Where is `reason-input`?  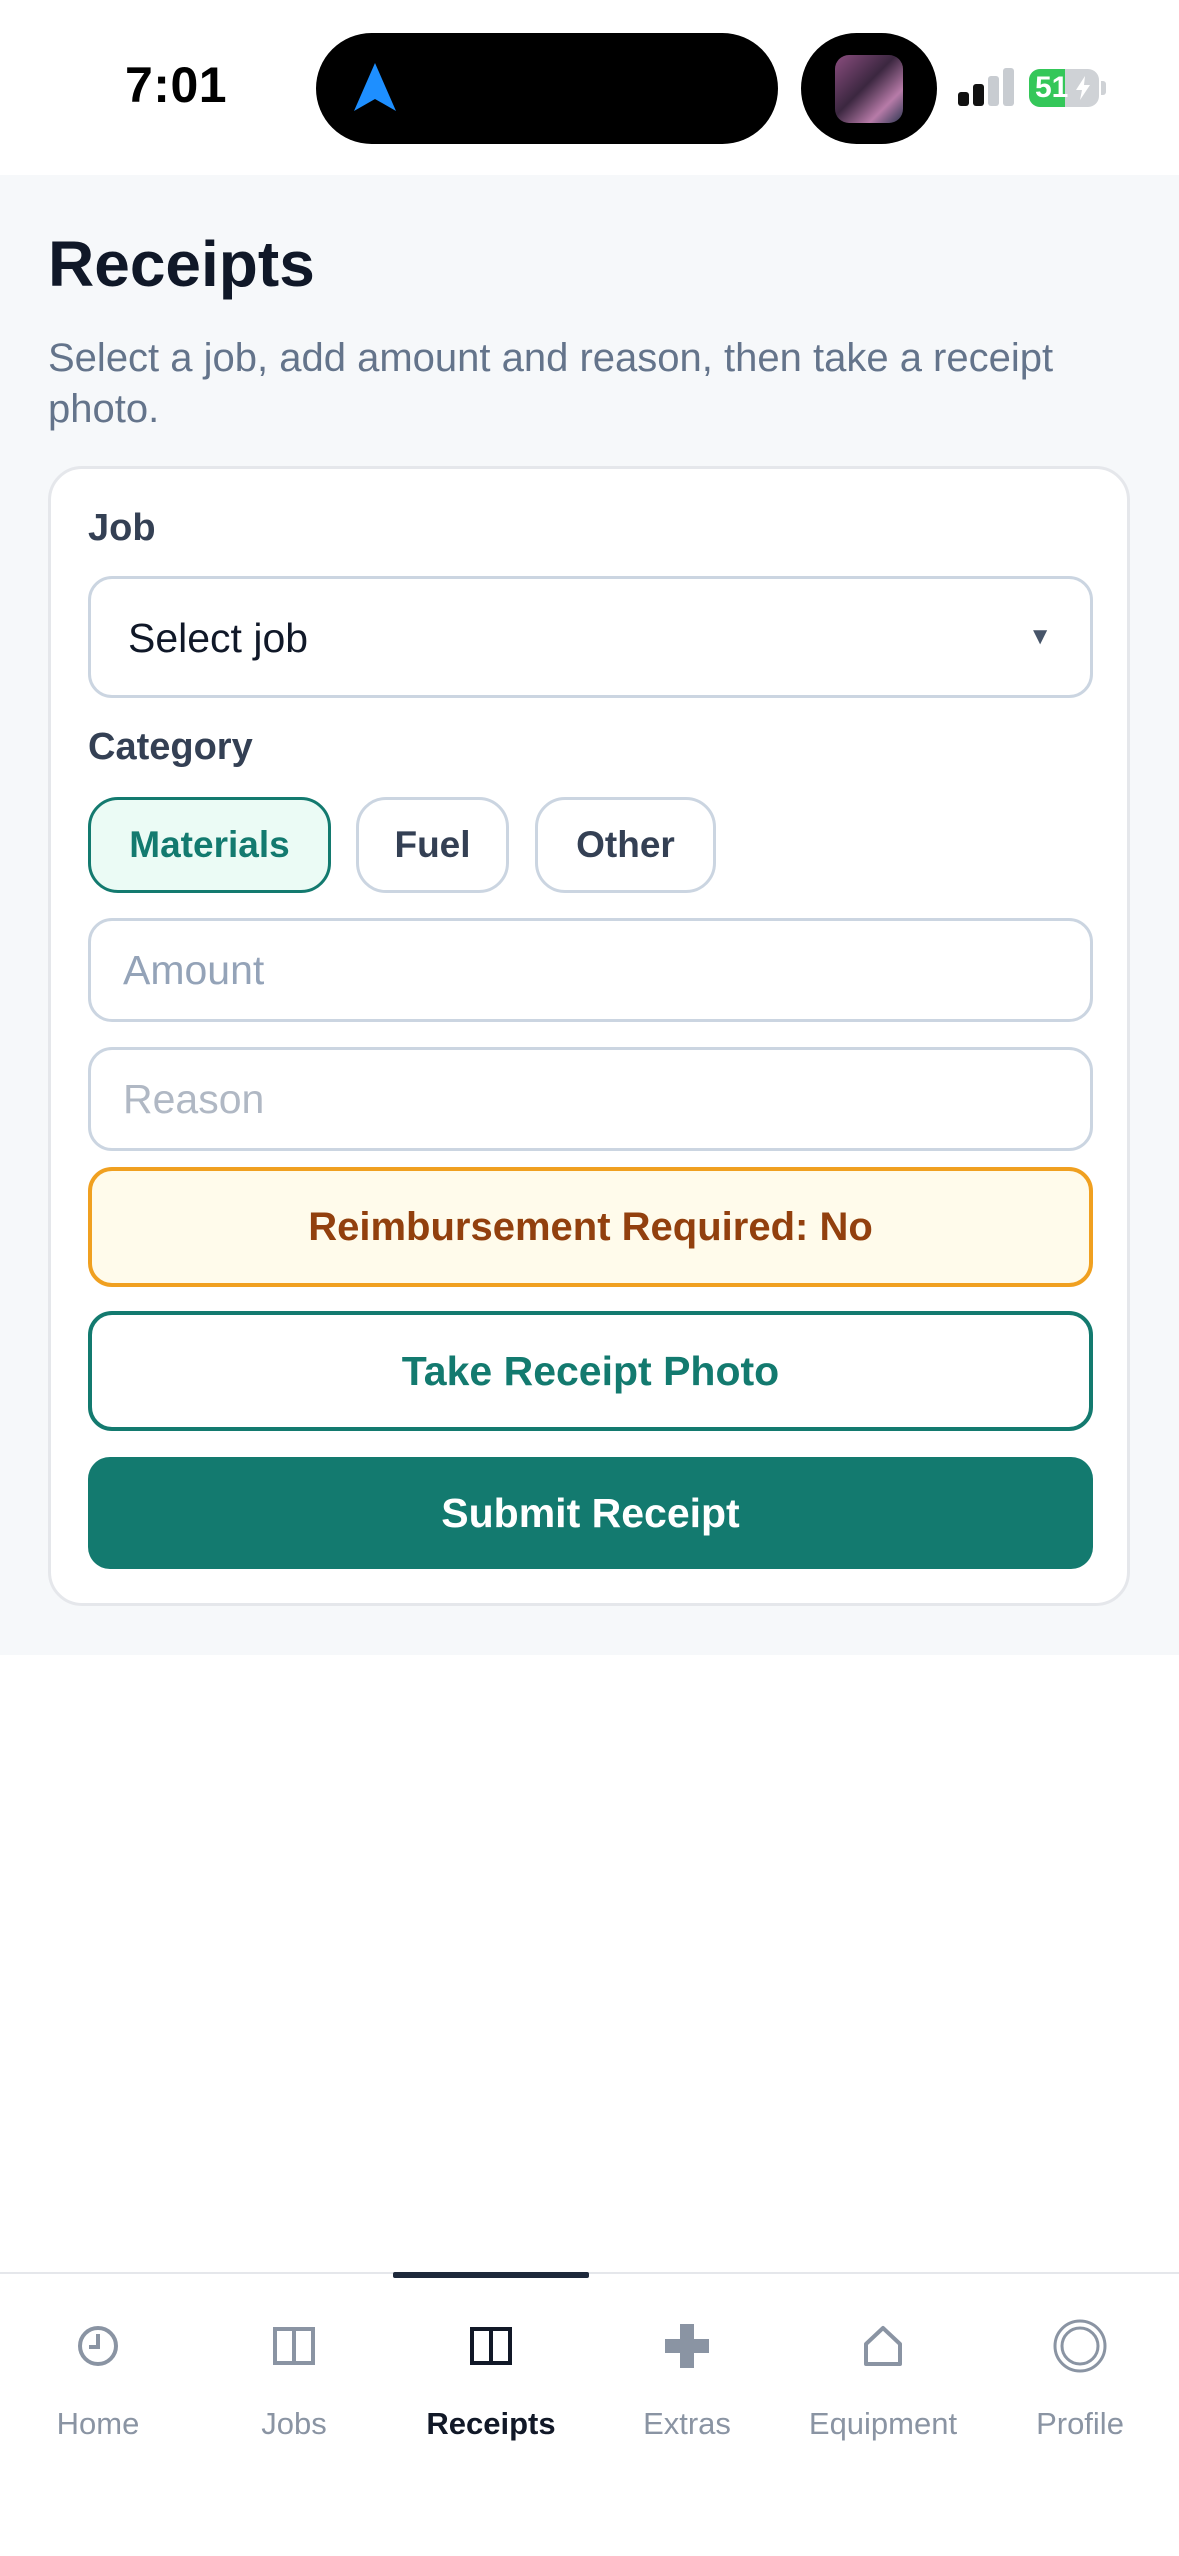 reason-input is located at coordinates (590, 1099).